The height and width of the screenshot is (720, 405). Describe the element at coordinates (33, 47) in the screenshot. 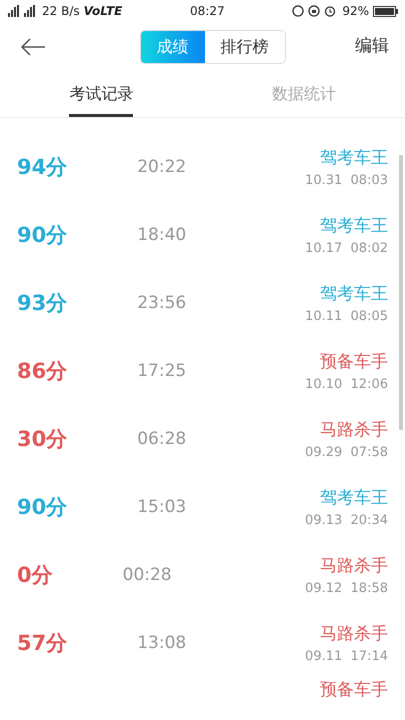

I see `back-icon` at that location.